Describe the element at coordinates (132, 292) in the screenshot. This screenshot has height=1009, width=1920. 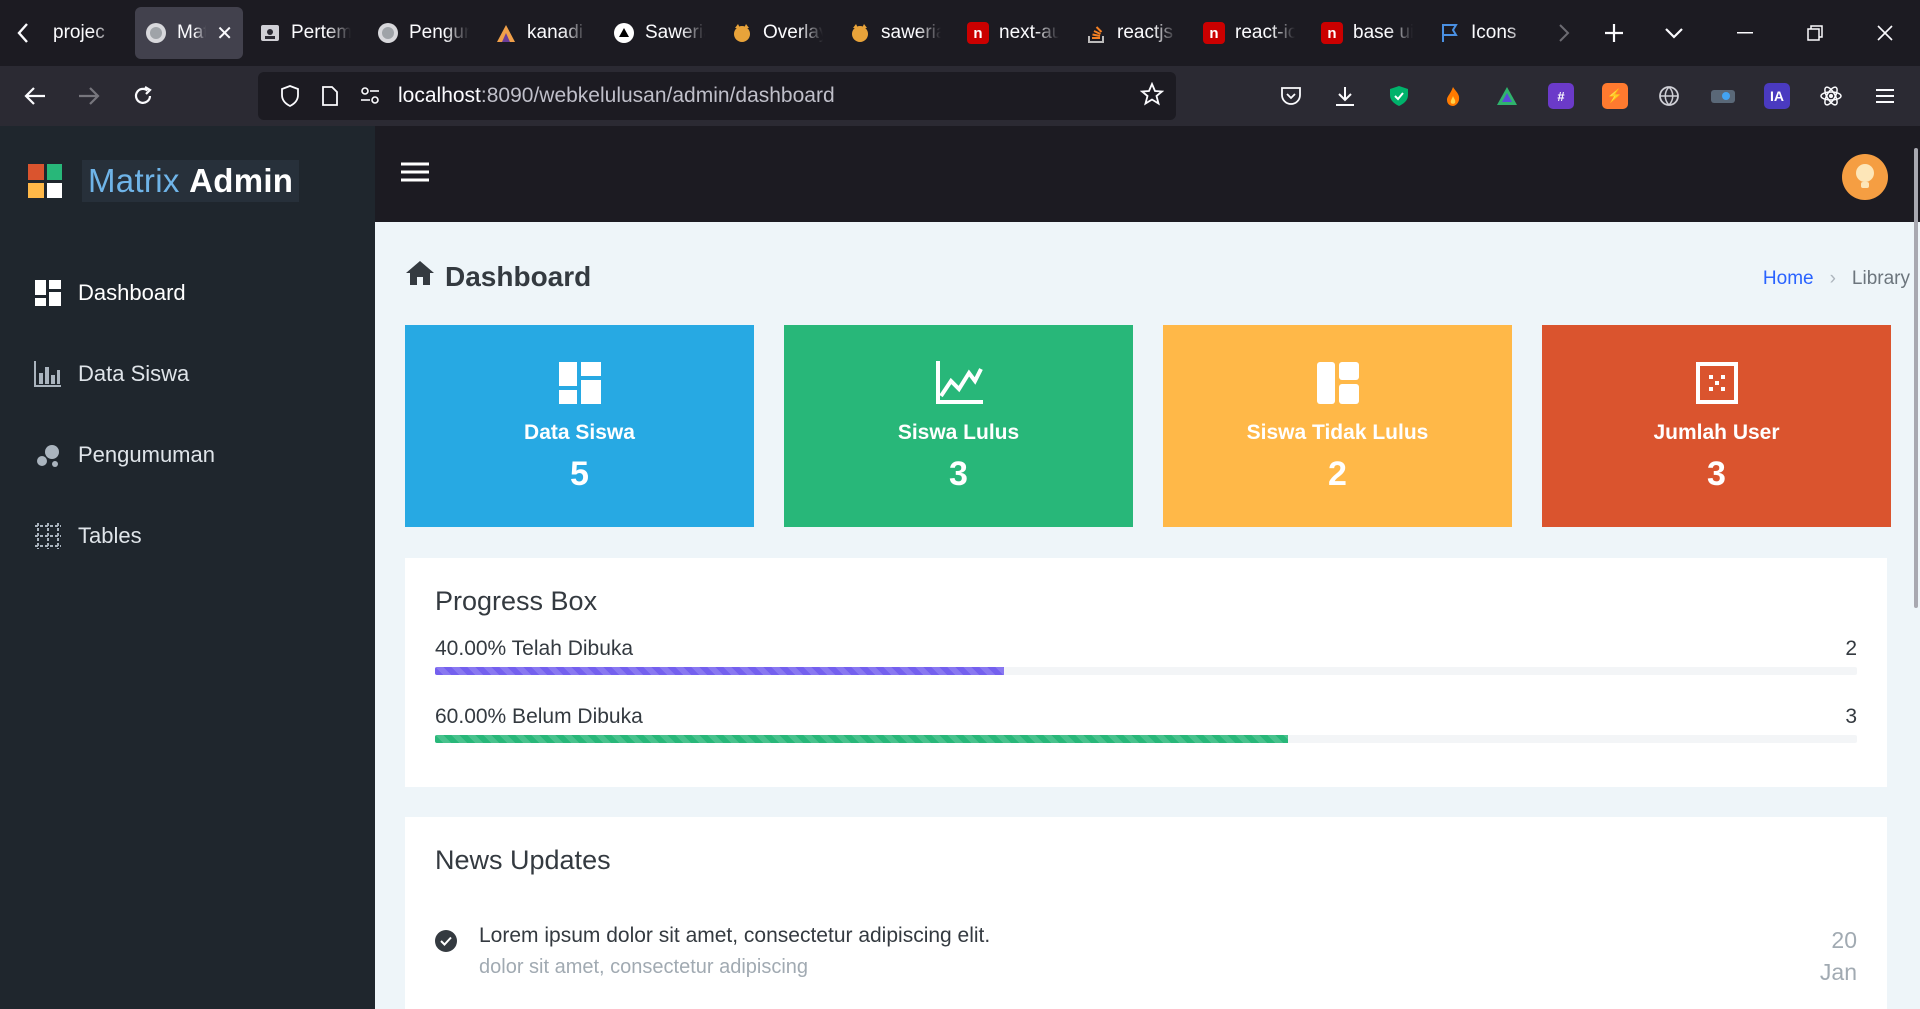
I see `sidebar-item-label: Dashboard` at that location.